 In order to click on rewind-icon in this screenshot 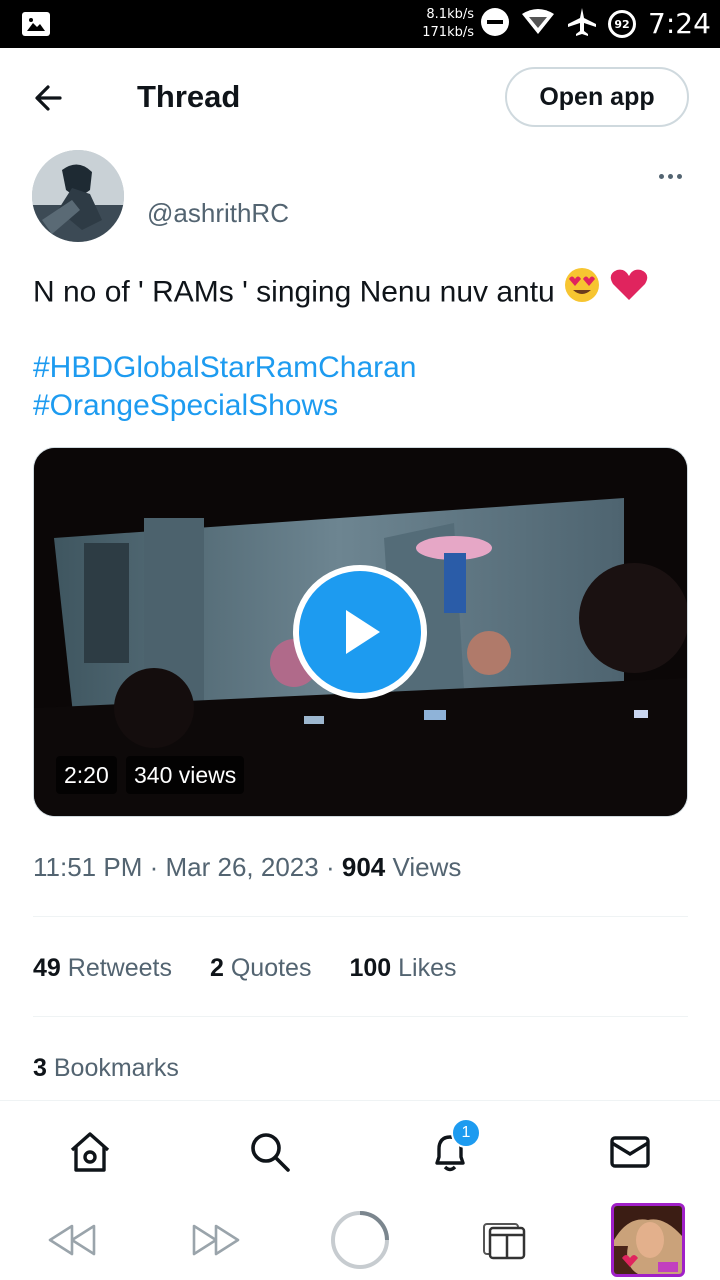, I will do `click(72, 1240)`.